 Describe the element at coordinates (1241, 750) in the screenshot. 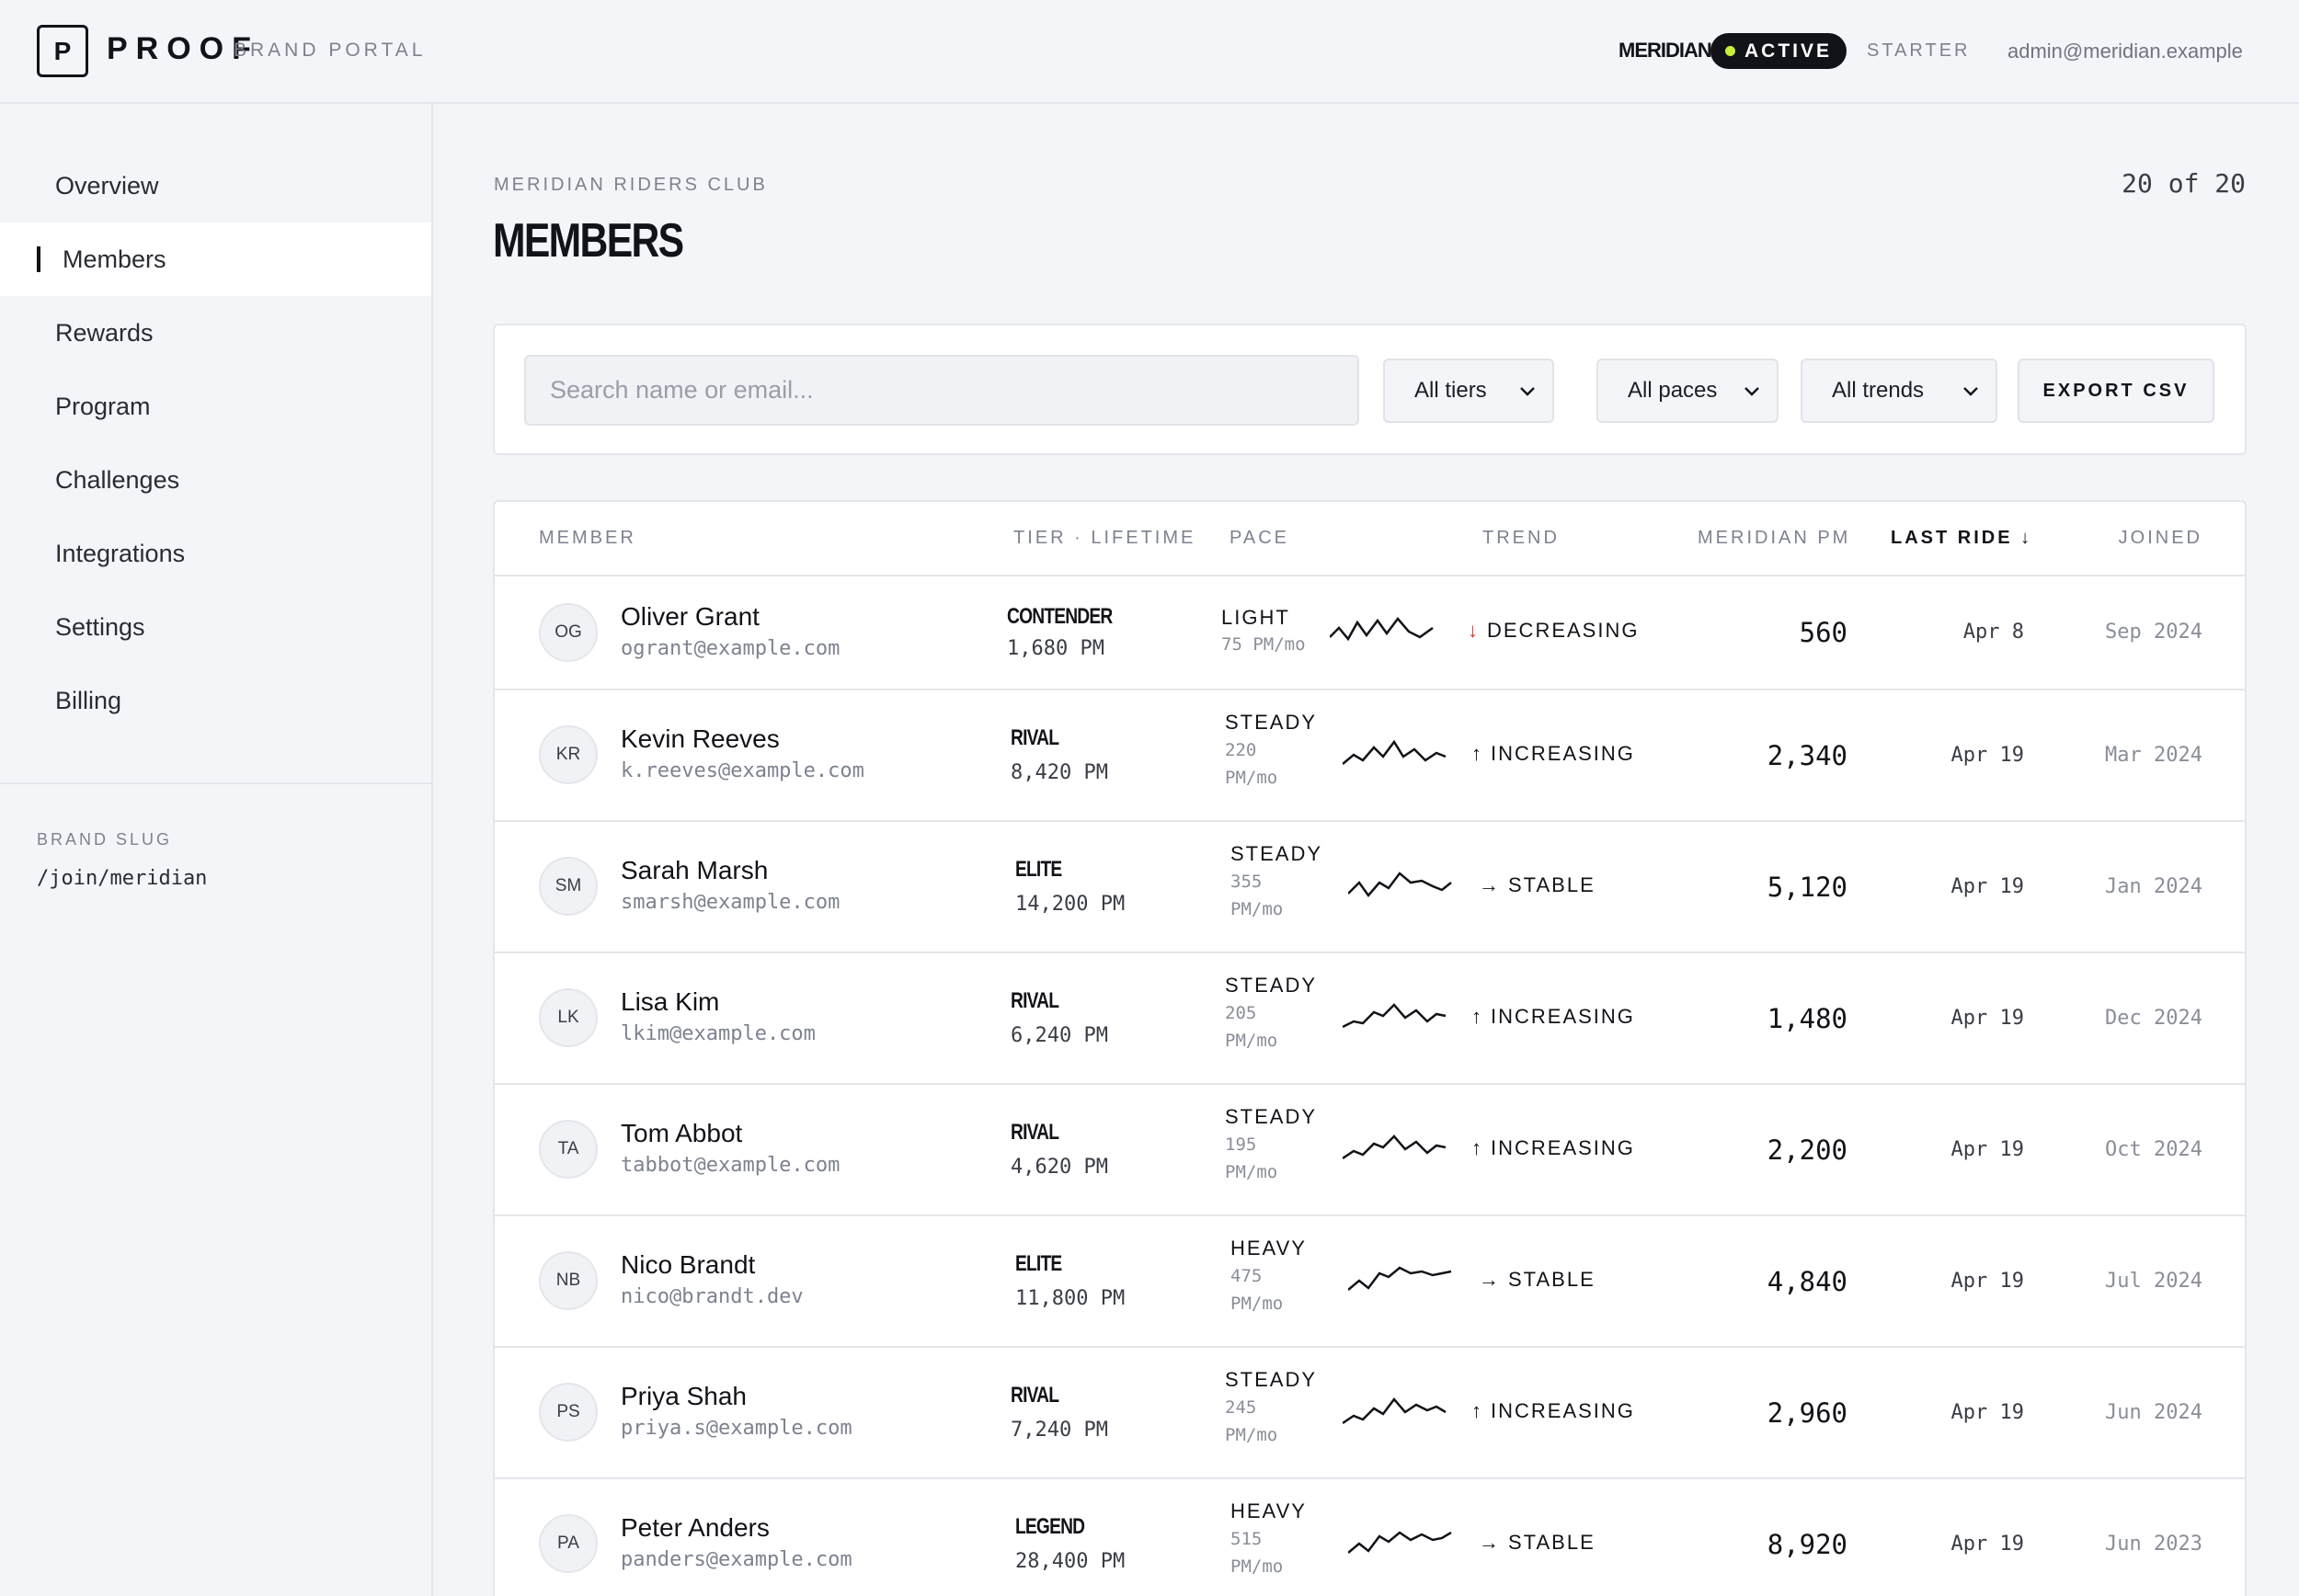

I see `pace-rate-value: 220` at that location.